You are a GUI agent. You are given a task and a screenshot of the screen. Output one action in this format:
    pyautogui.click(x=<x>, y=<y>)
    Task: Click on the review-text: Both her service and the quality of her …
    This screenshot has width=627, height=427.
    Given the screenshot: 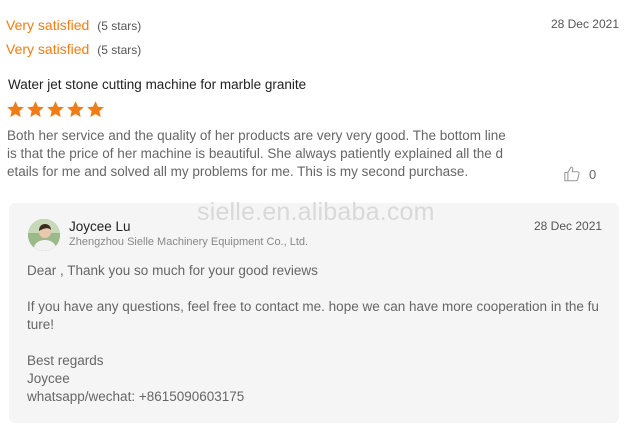 What is the action you would take?
    pyautogui.click(x=256, y=153)
    